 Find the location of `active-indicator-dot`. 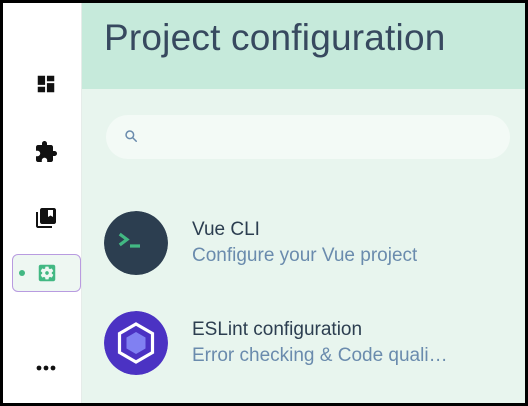

active-indicator-dot is located at coordinates (22, 273).